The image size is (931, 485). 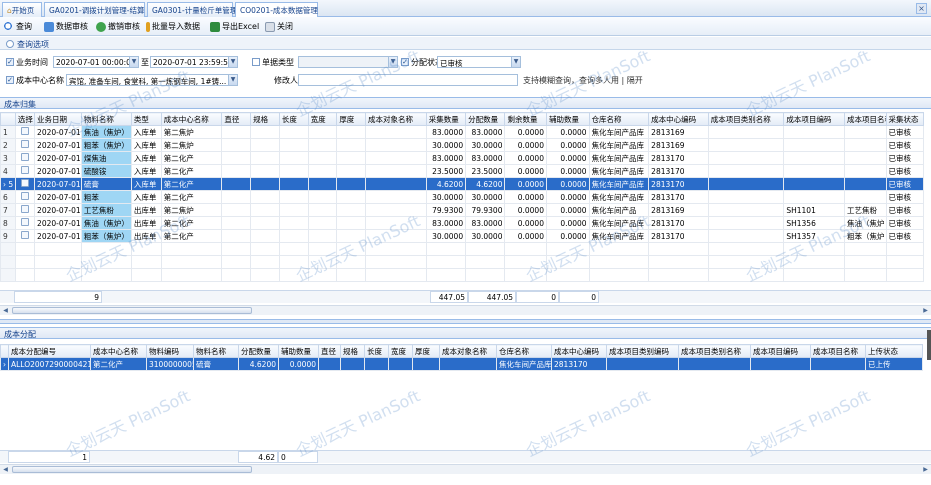 I want to click on tab-ga0301: GA0301-计量检斤单管理, so click(x=192, y=9).